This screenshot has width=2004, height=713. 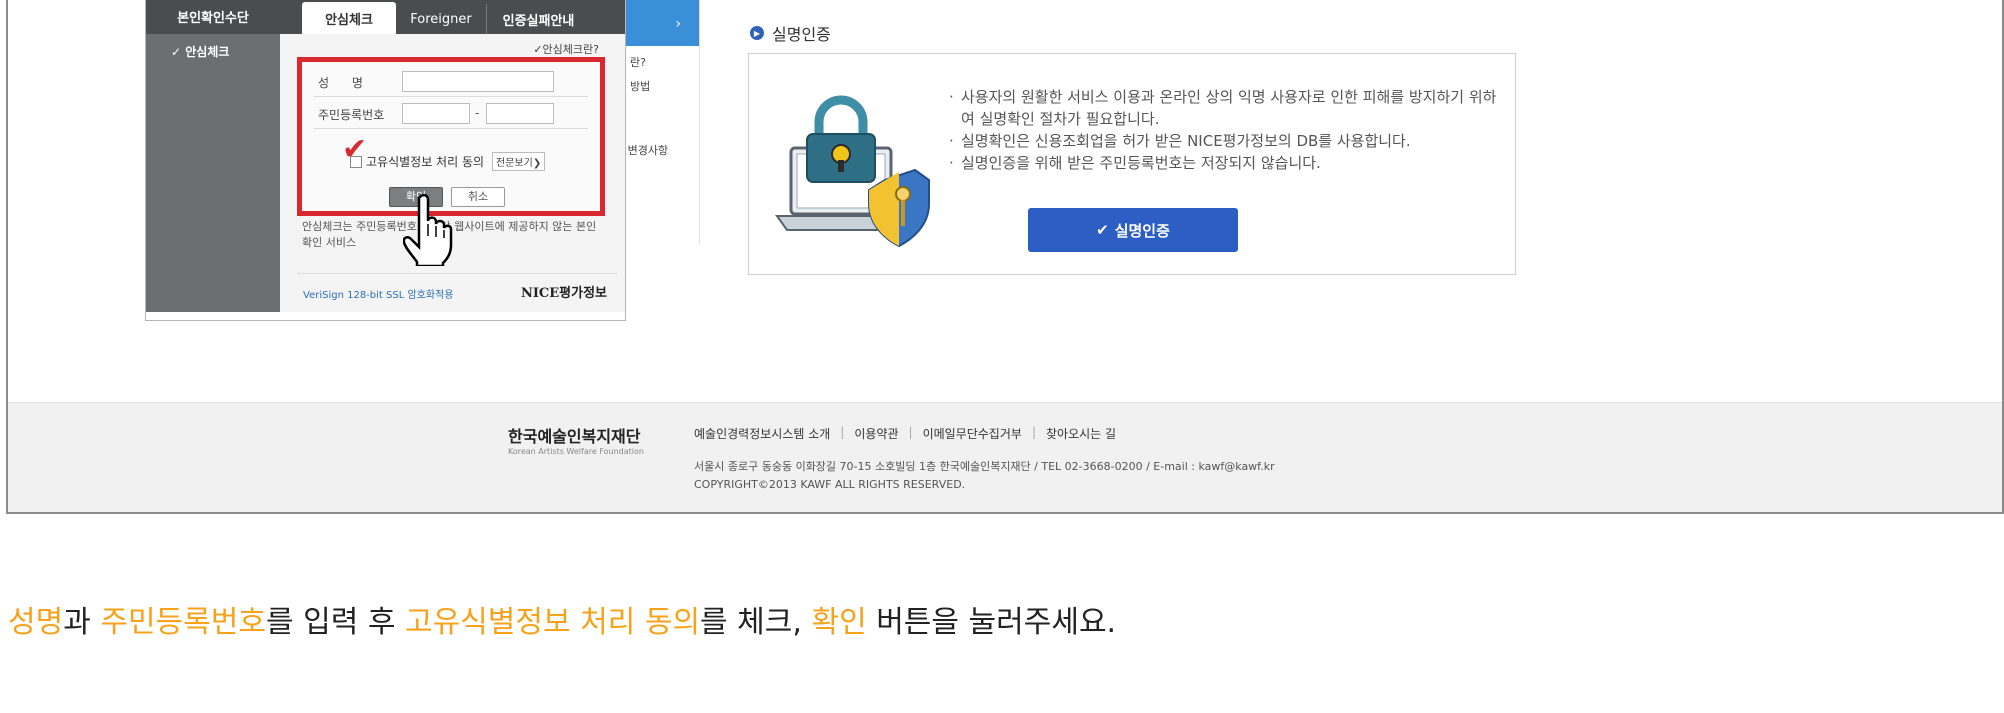 What do you see at coordinates (82, 622) in the screenshot?
I see `caption-text: 과` at bounding box center [82, 622].